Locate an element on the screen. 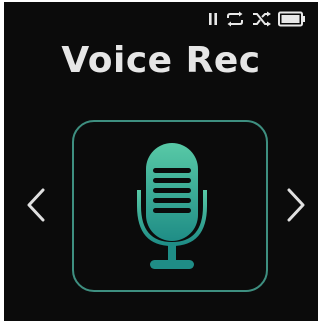  status-bar is located at coordinates (257, 19).